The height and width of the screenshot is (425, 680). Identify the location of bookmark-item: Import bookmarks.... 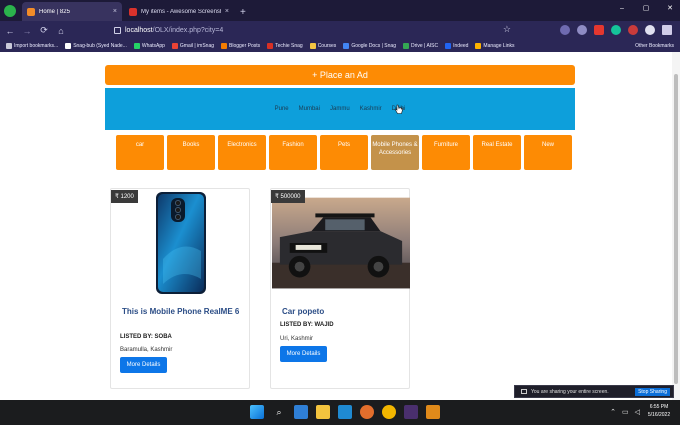
(32, 46).